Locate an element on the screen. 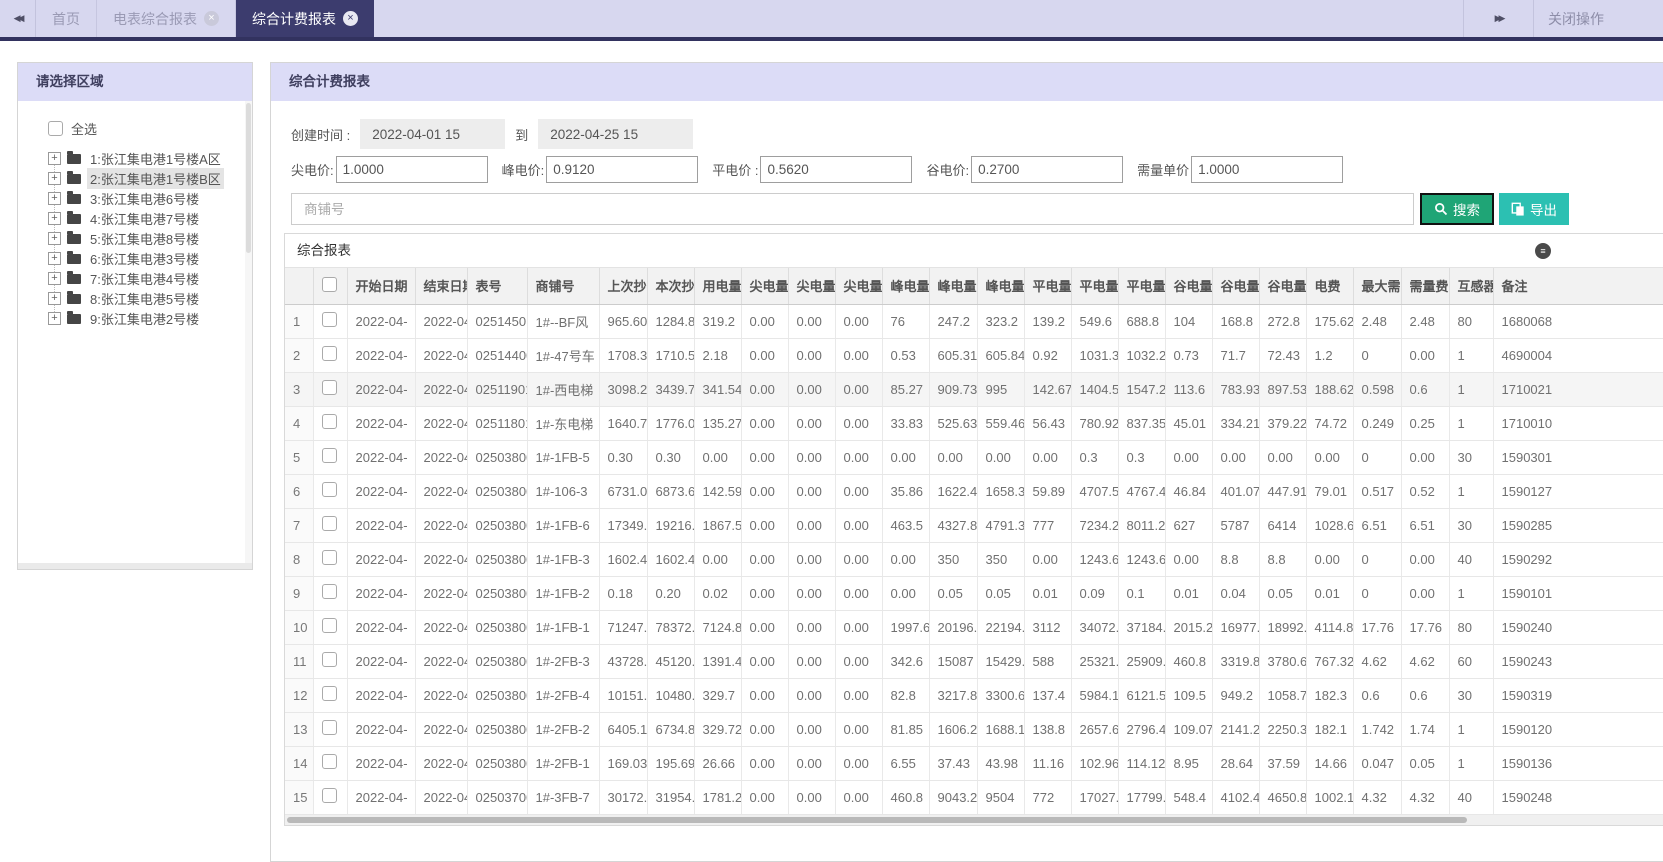 Image resolution: width=1663 pixels, height=862 pixels. tab-3: 综合计费报表 × is located at coordinates (305, 18).